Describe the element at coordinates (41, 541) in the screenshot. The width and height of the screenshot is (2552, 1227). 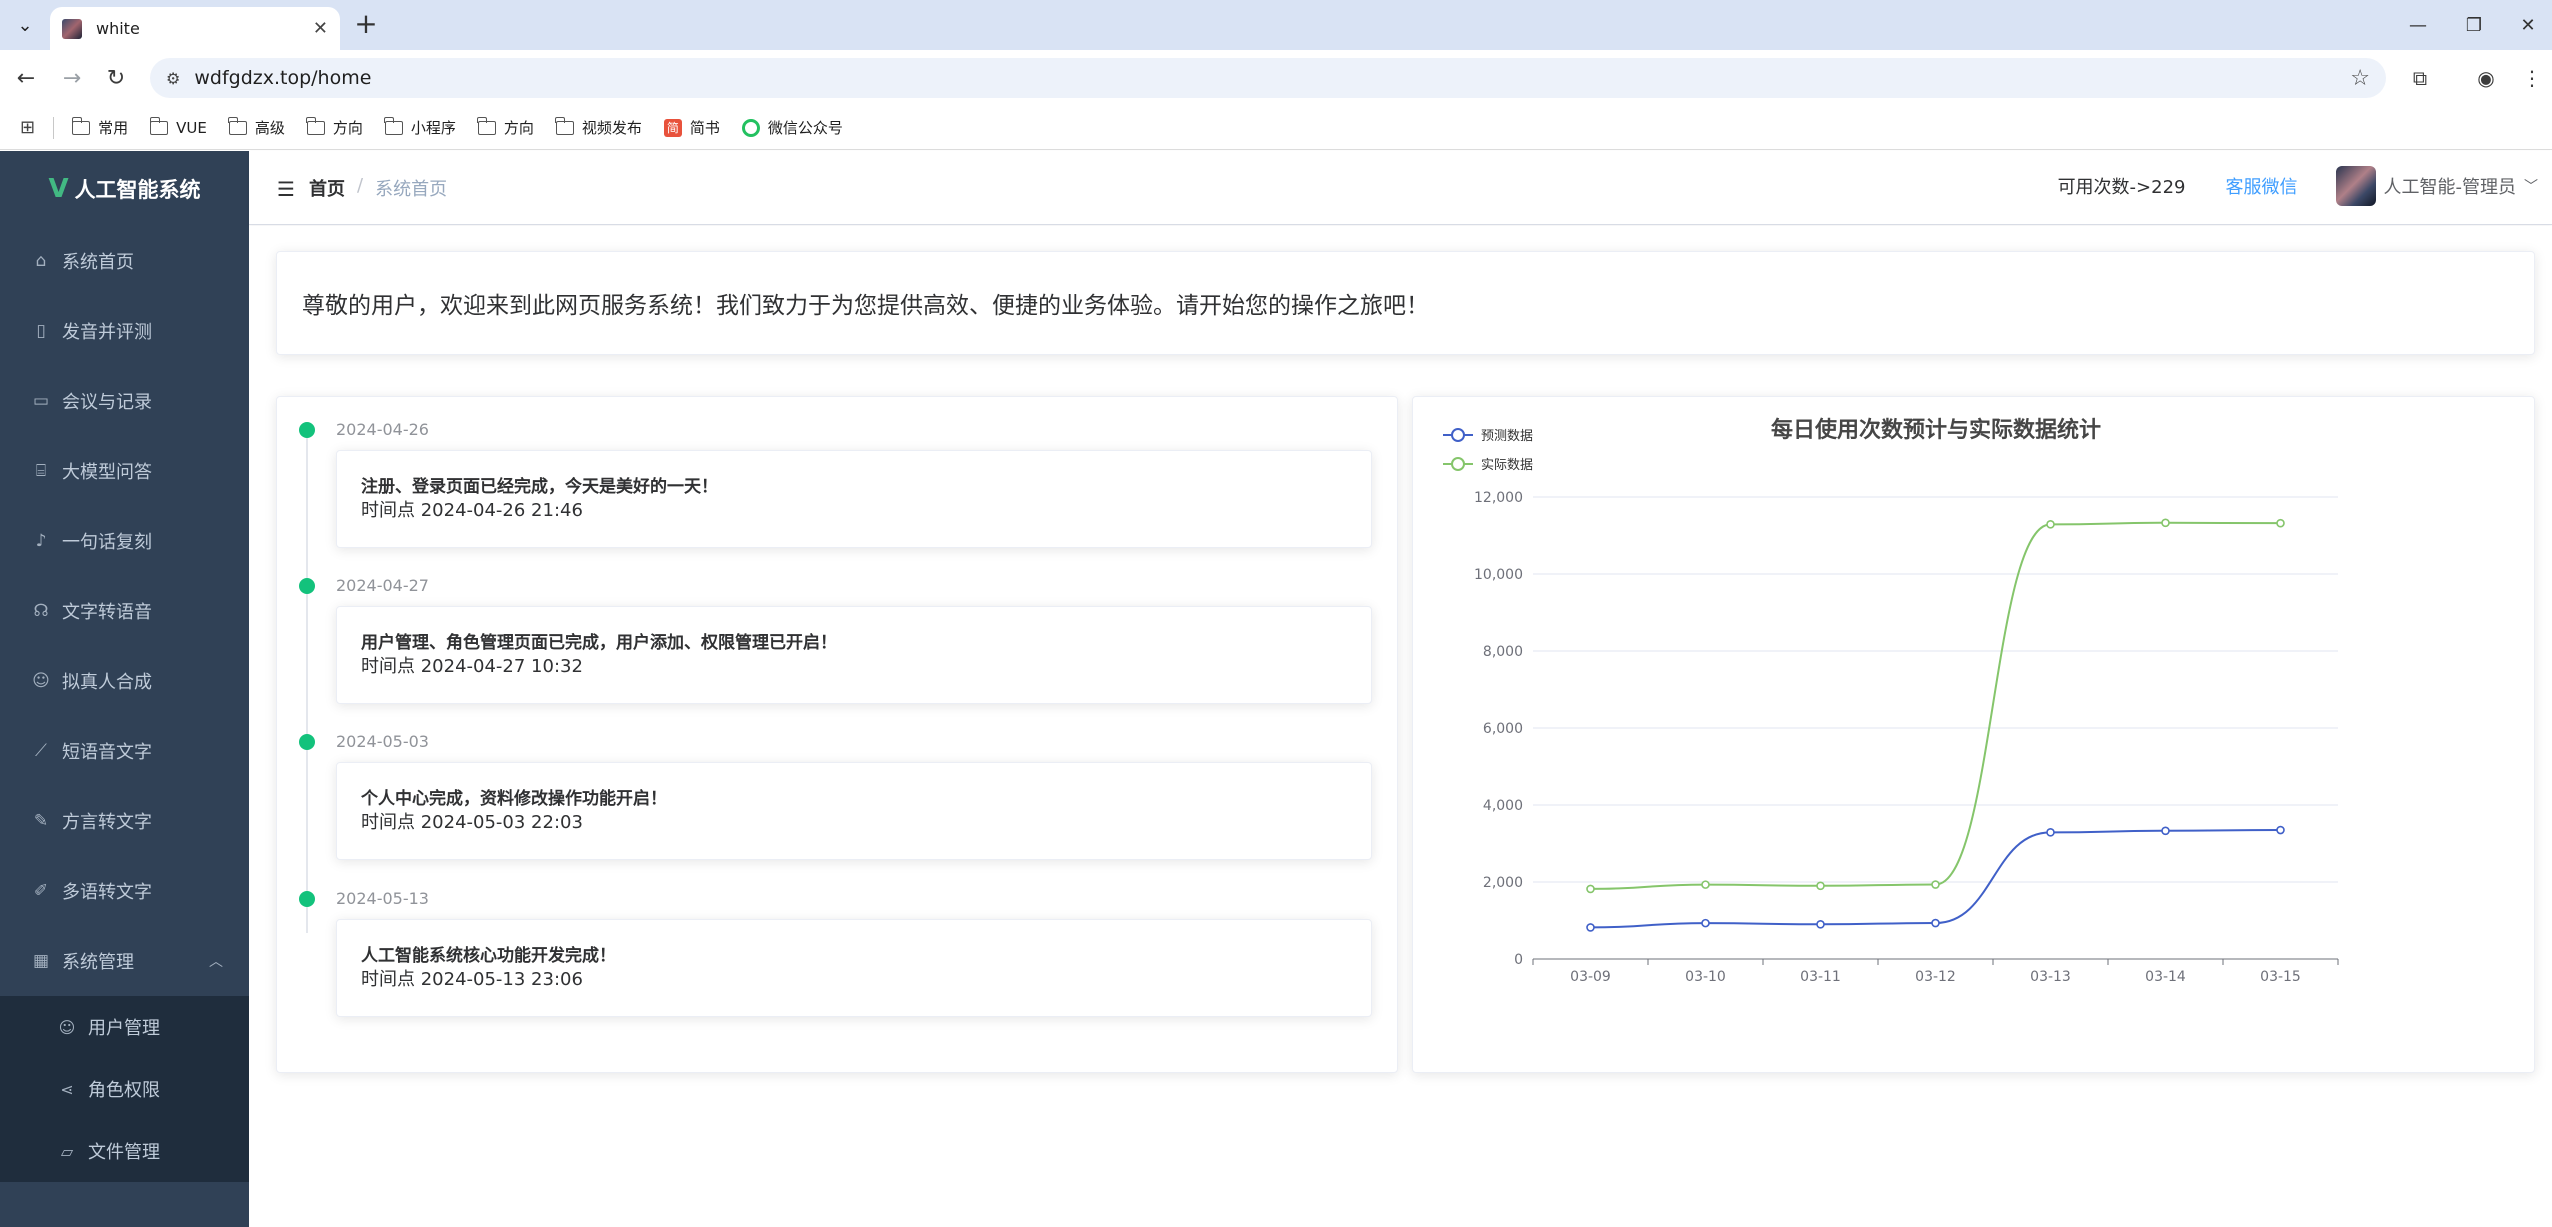
I see `microphone-icon: ♪` at that location.